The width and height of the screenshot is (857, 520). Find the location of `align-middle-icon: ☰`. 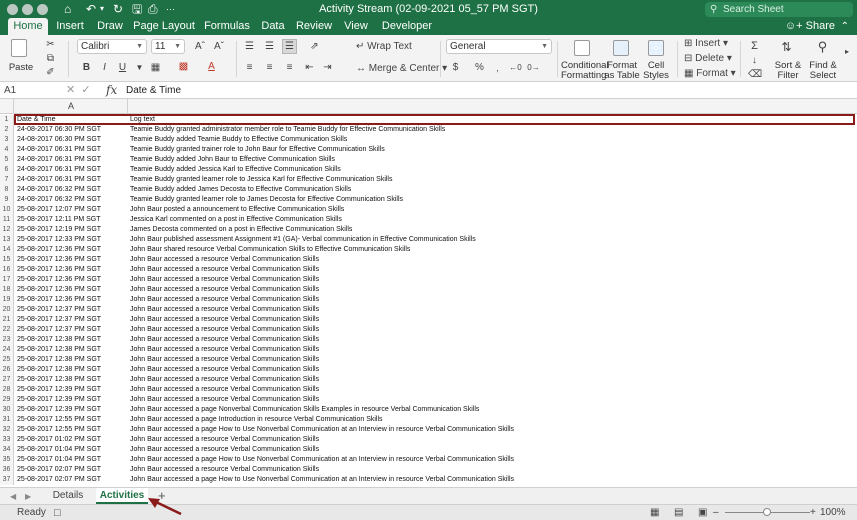

align-middle-icon: ☰ is located at coordinates (269, 46).